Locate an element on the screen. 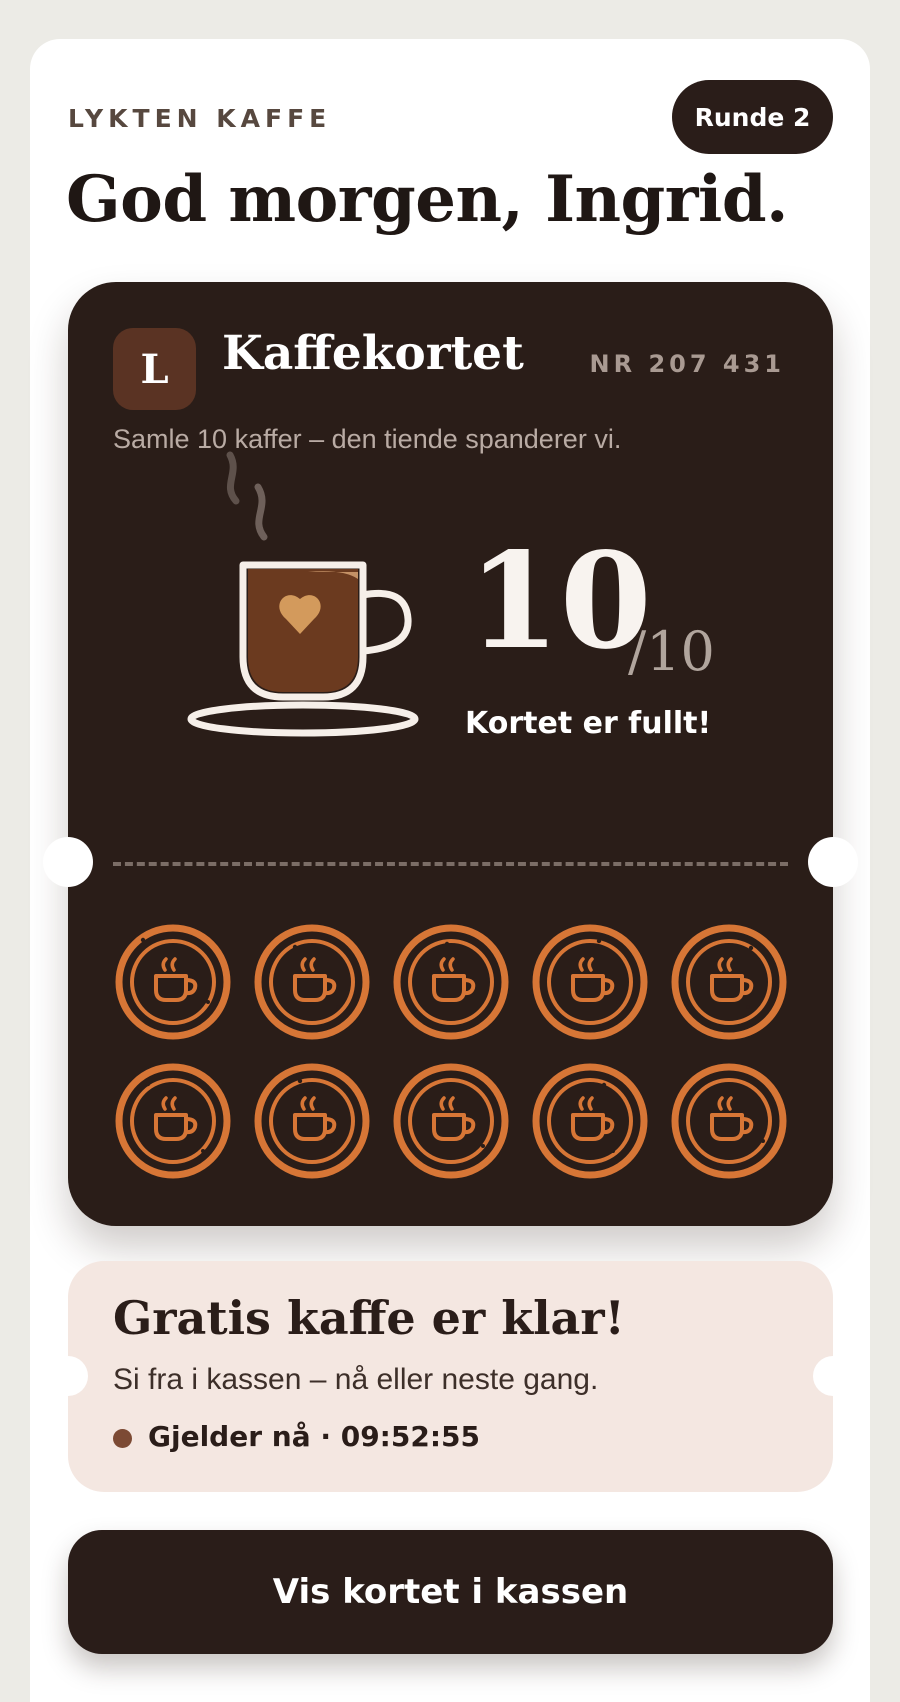  brand-name: LYKTEN KAFFE is located at coordinates (200, 118).